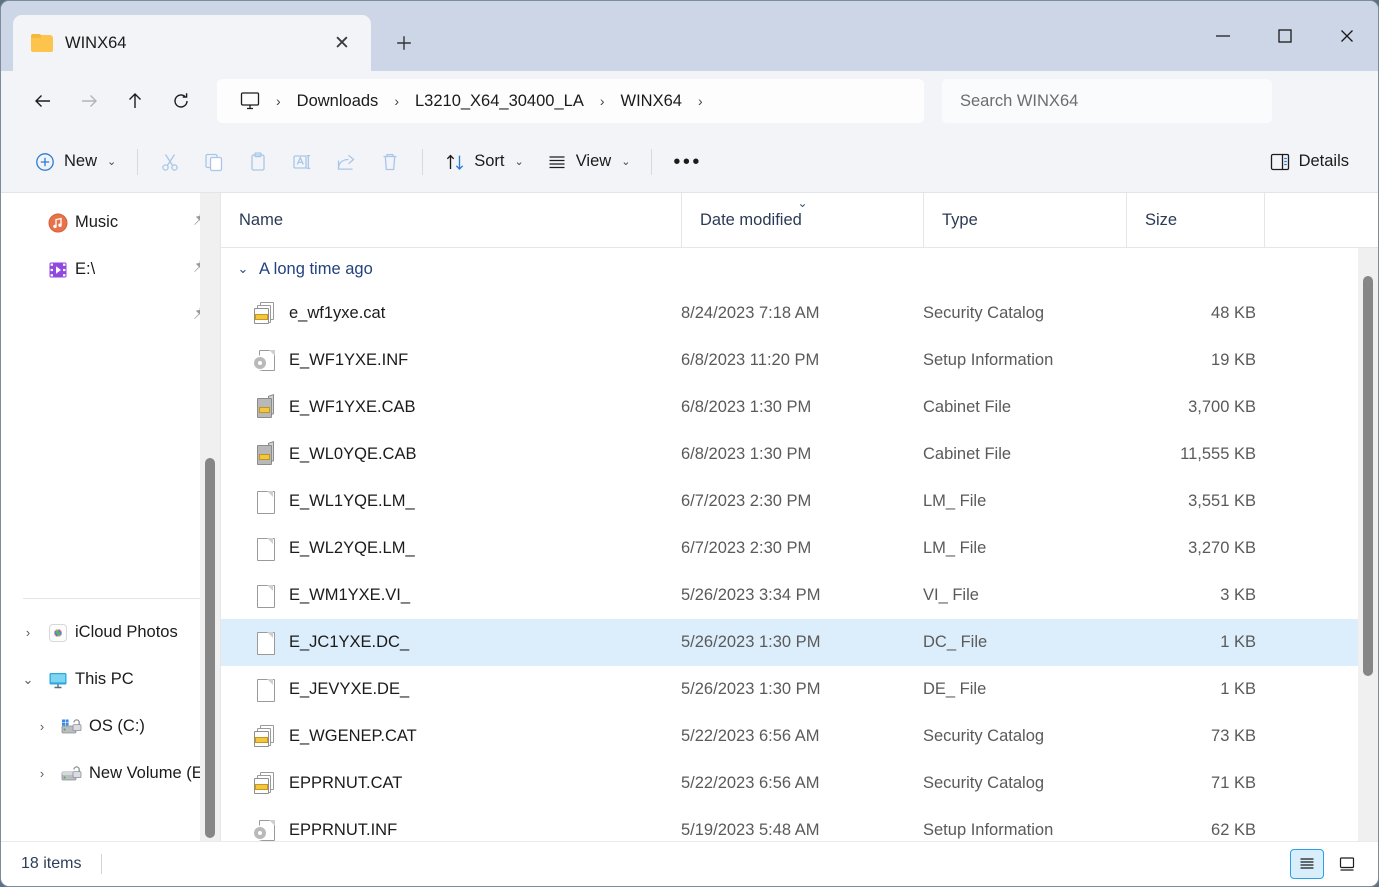 This screenshot has height=887, width=1379. I want to click on large-icons-view-button, so click(1347, 864).